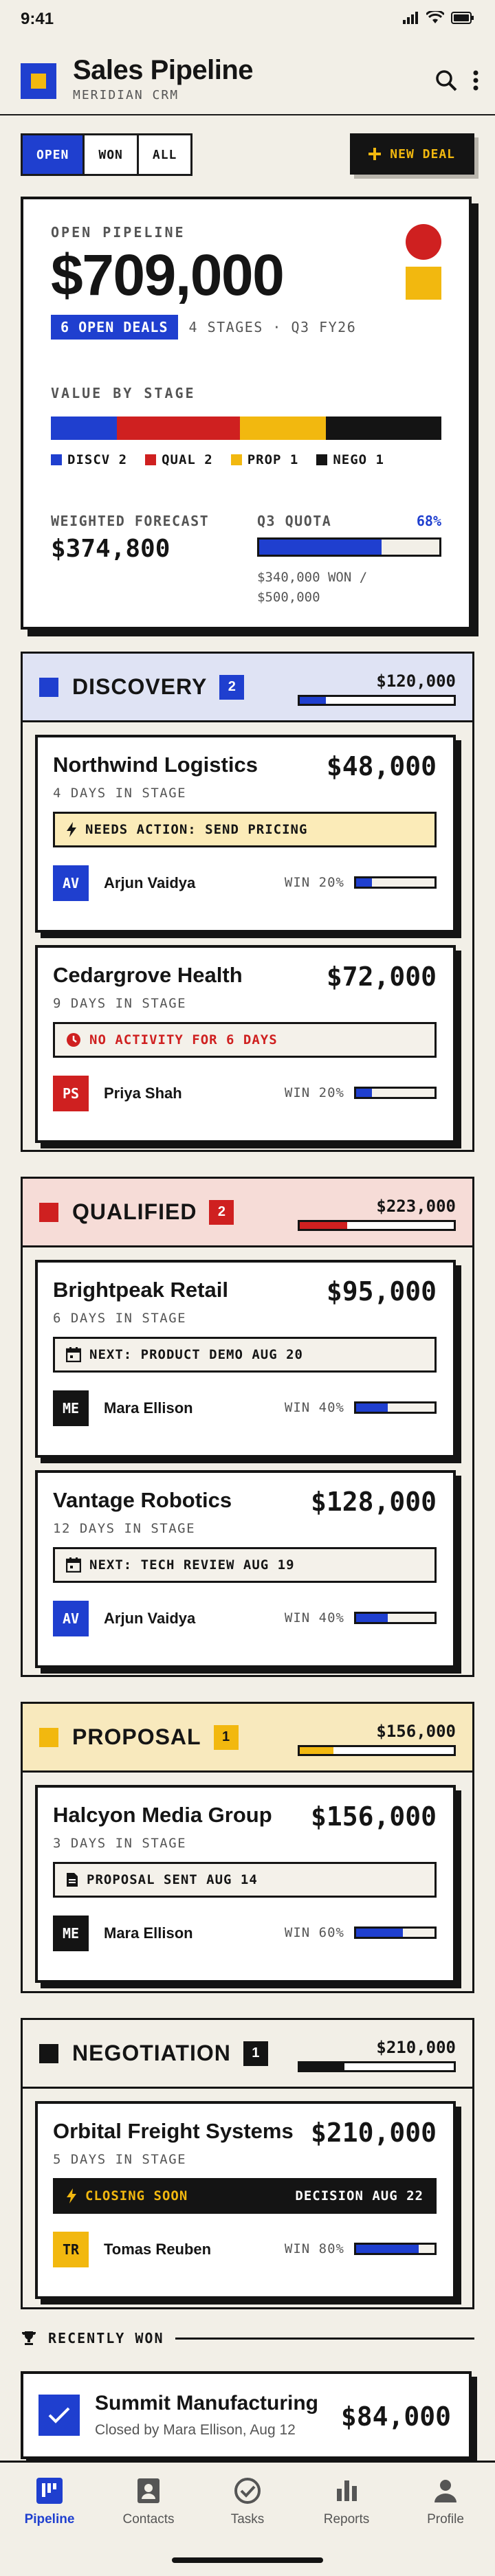 This screenshot has width=495, height=2576. What do you see at coordinates (196, 1354) in the screenshot?
I see `deal-status-text: NEXT: PRODUCT DEMO AUG 20` at bounding box center [196, 1354].